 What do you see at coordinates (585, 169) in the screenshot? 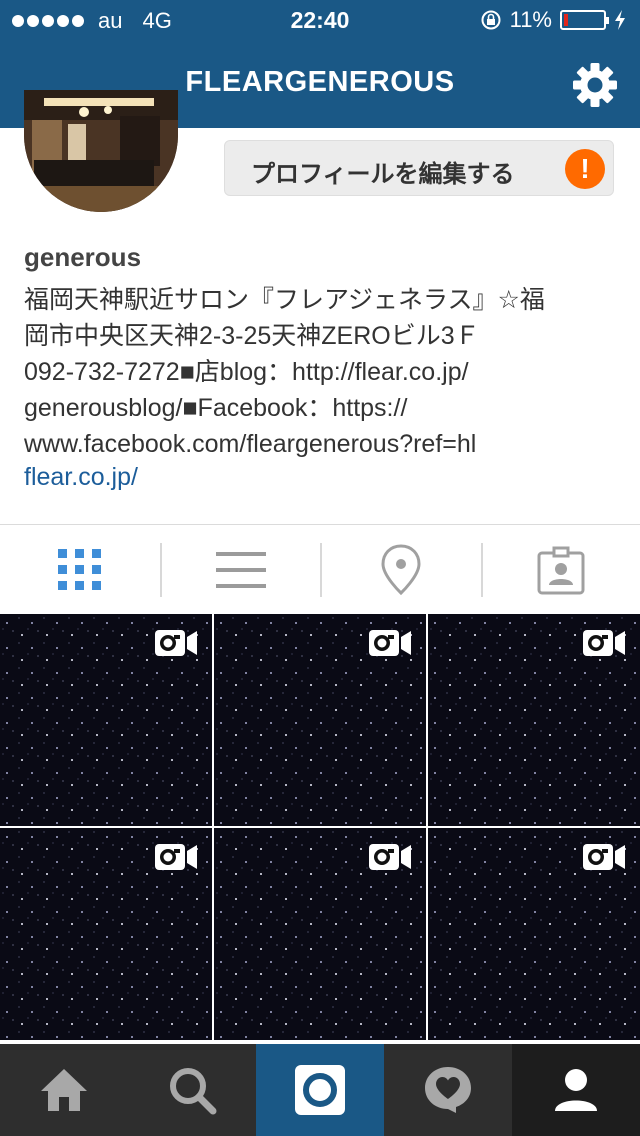
I see `warning-badge-icon: !` at bounding box center [585, 169].